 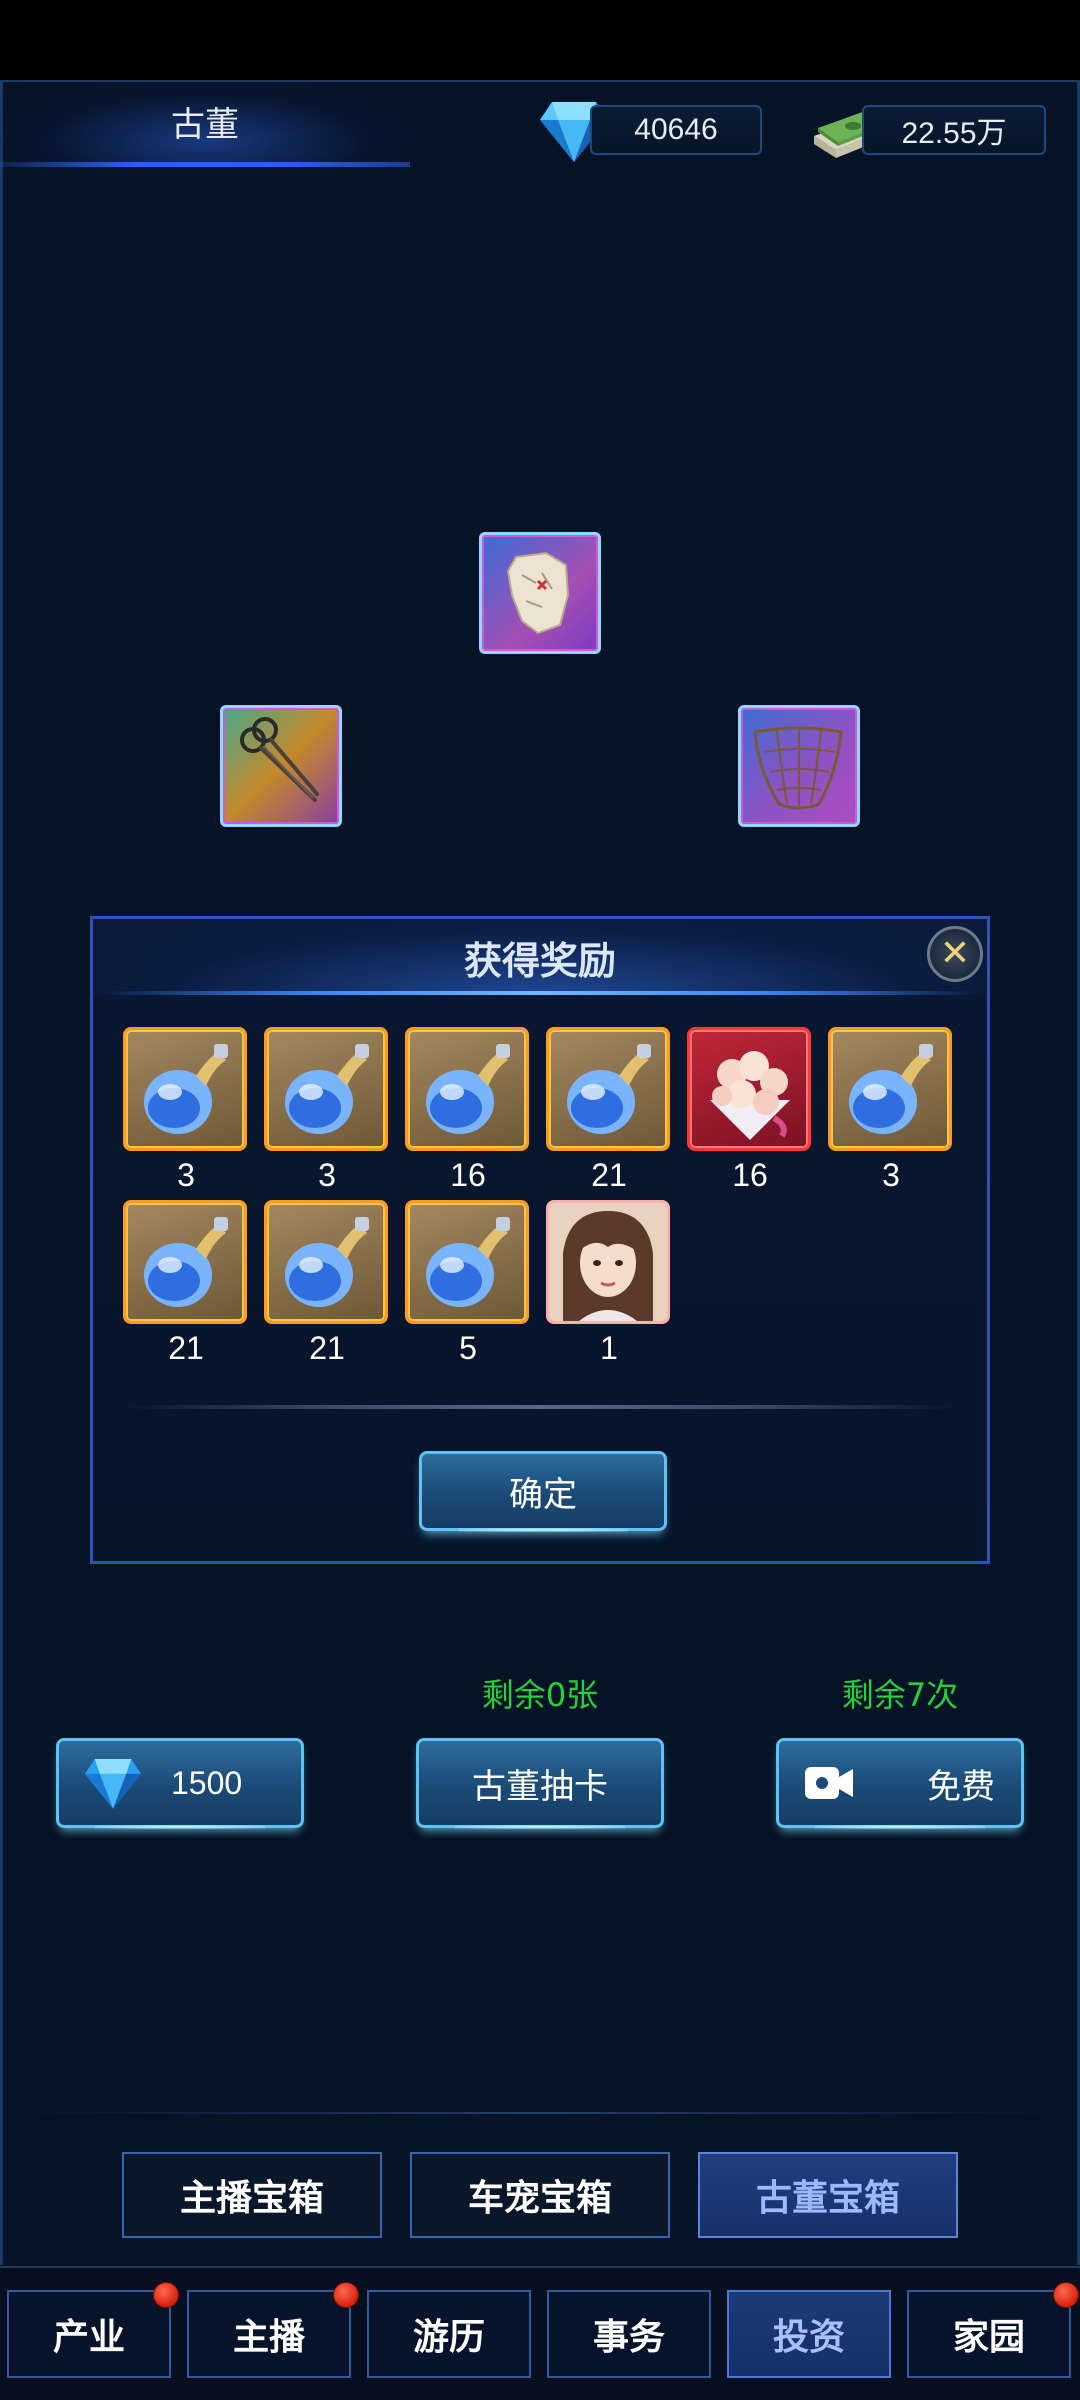 I want to click on antique-draw-button: 古董抽卡, so click(x=540, y=1783).